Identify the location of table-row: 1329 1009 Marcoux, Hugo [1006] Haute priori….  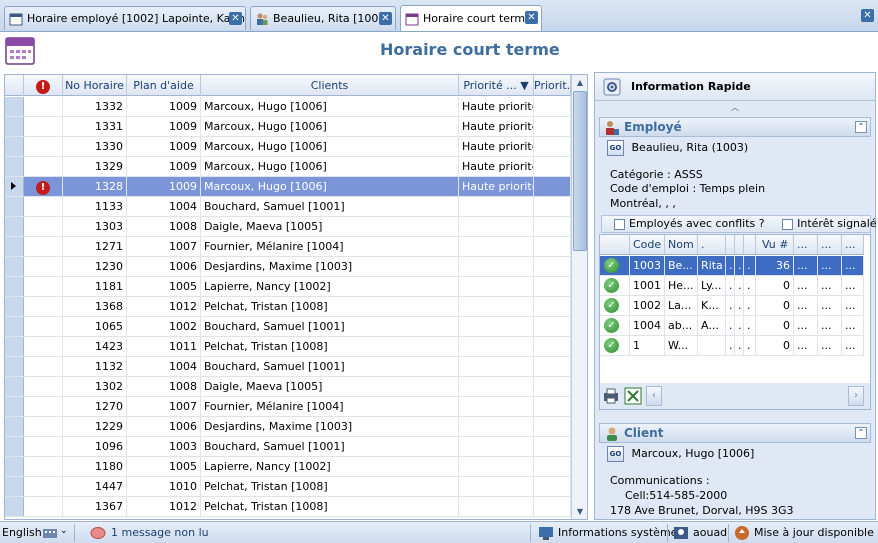
(288, 167).